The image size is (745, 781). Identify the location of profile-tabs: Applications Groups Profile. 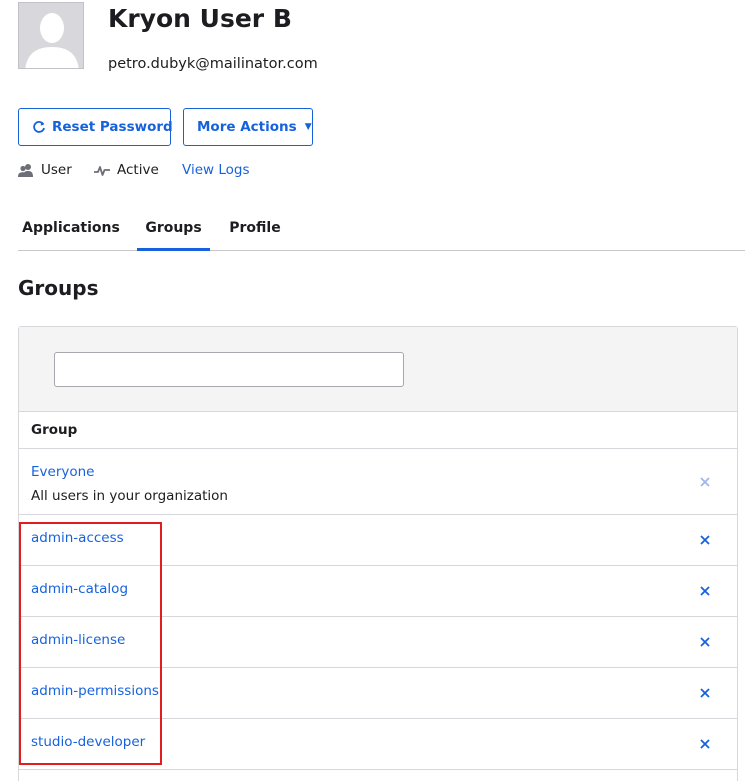
(381, 228).